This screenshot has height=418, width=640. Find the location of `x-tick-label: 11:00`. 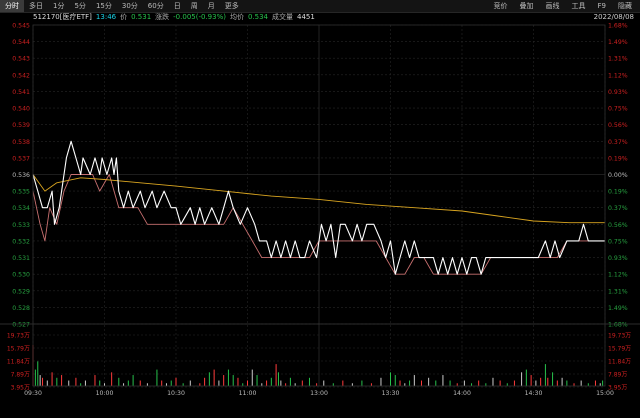

x-tick-label: 11:00 is located at coordinates (248, 393).